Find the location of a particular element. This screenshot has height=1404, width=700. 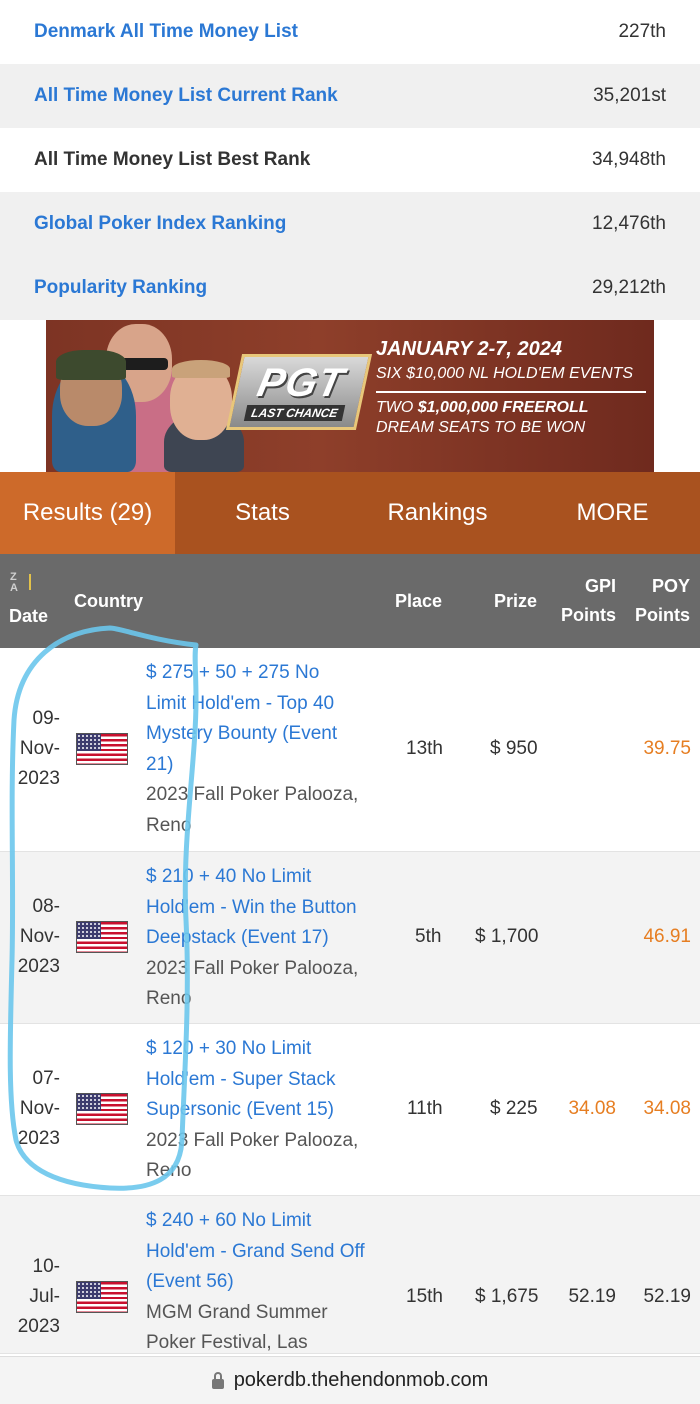

sort-bar is located at coordinates (30, 582).